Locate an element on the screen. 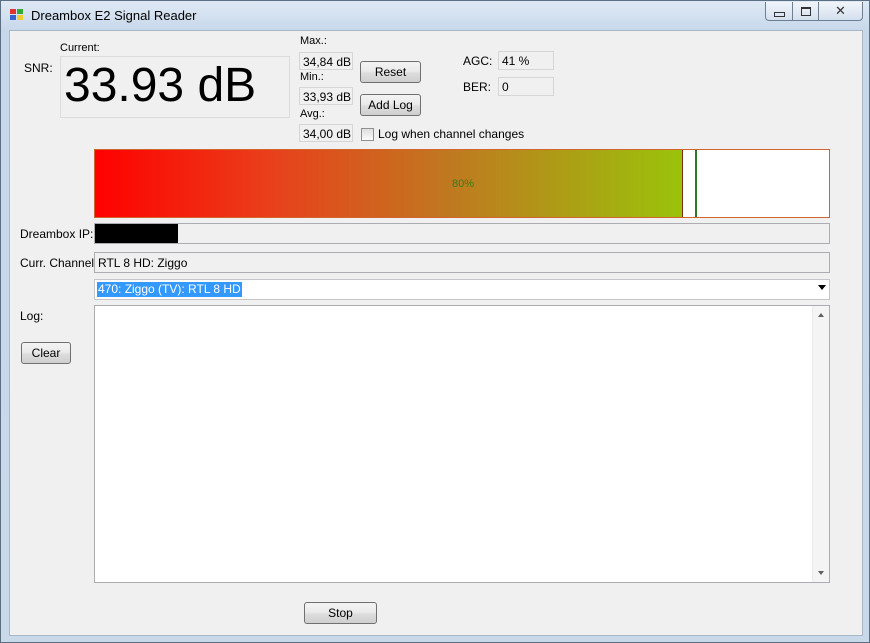 The width and height of the screenshot is (870, 643). ber-value: 0 is located at coordinates (526, 86).